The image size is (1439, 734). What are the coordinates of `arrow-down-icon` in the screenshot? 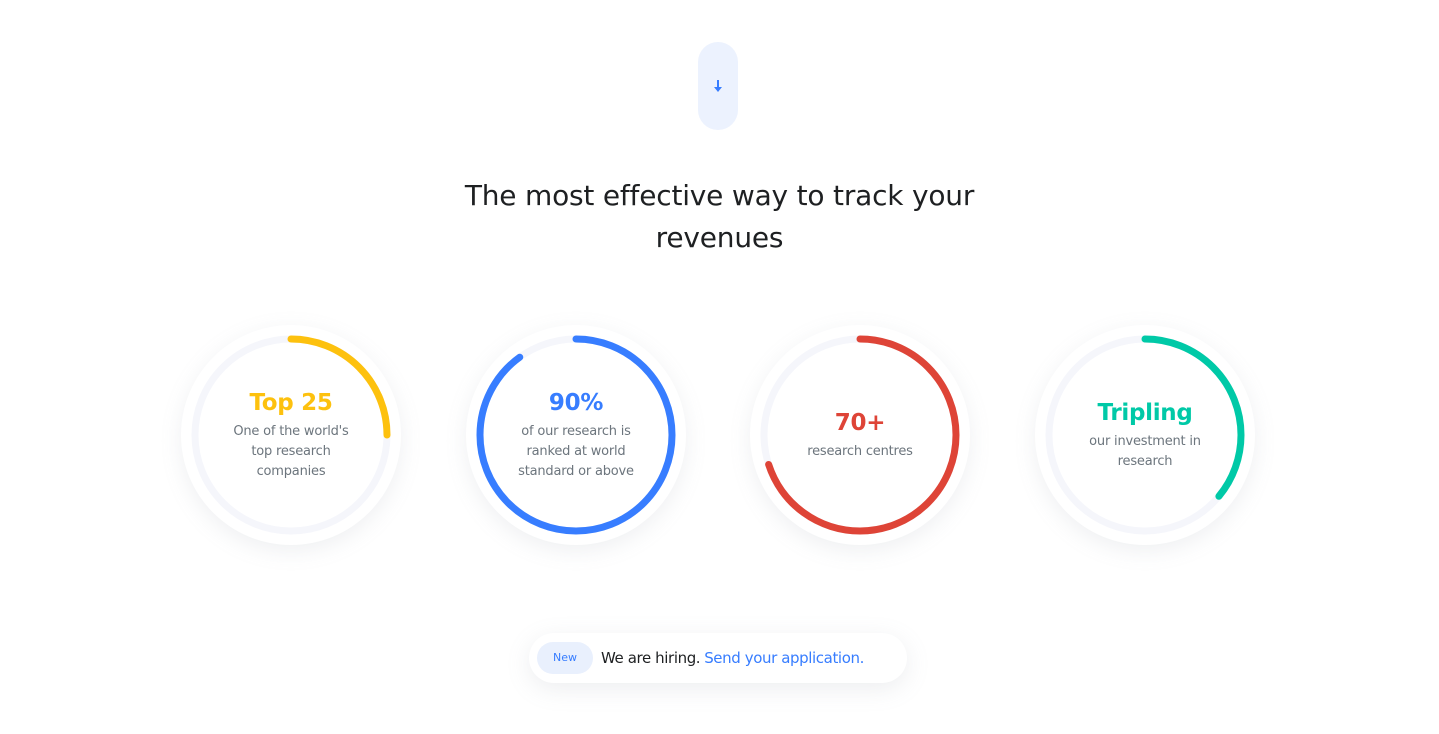 It's located at (718, 86).